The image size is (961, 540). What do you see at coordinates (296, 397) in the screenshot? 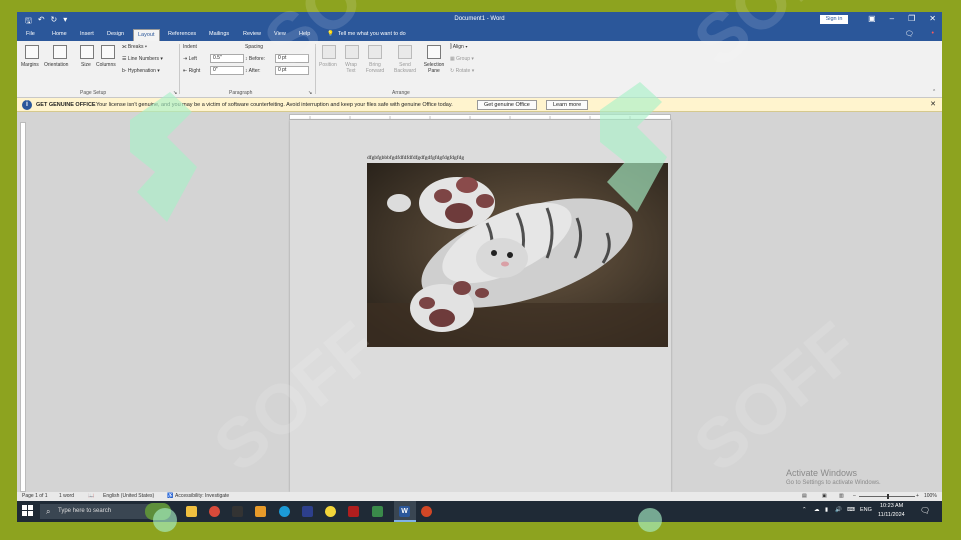
I see `watermark-soft-text-left: SOFF` at bounding box center [296, 397].